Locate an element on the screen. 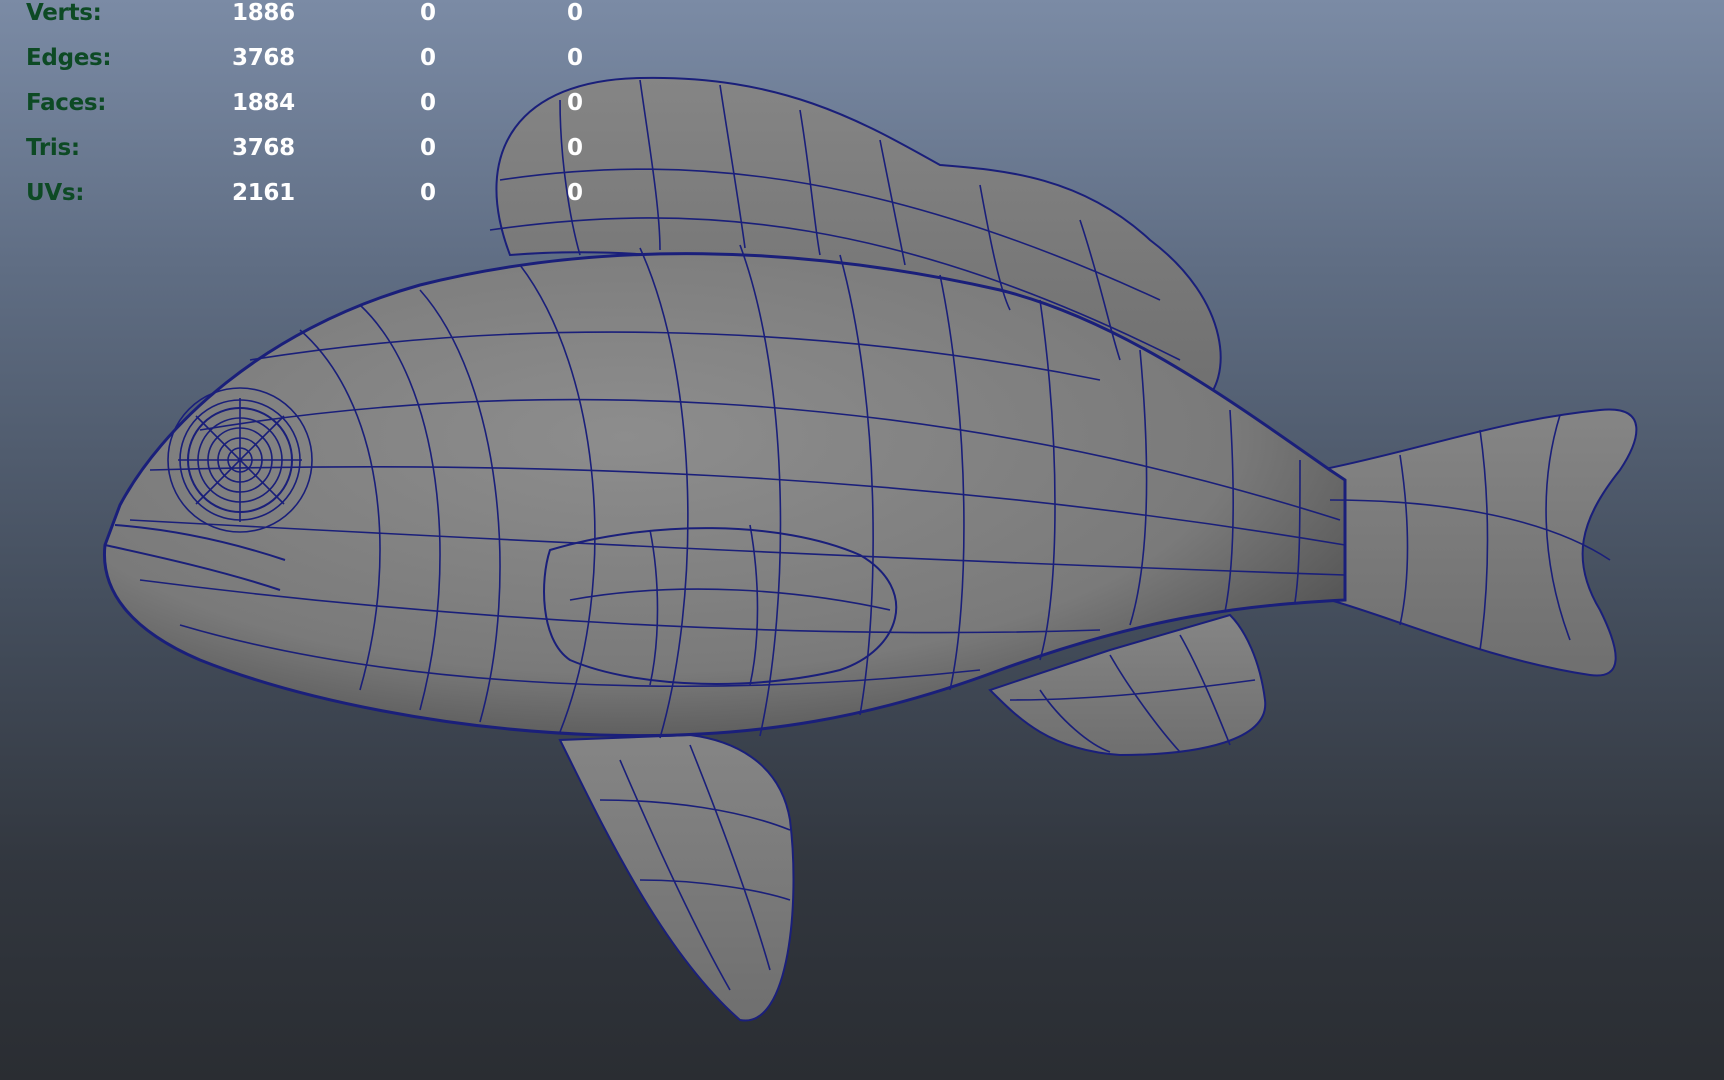 The image size is (1724, 1080). hud-row: Faces: 1884 0 0 is located at coordinates (320, 112).